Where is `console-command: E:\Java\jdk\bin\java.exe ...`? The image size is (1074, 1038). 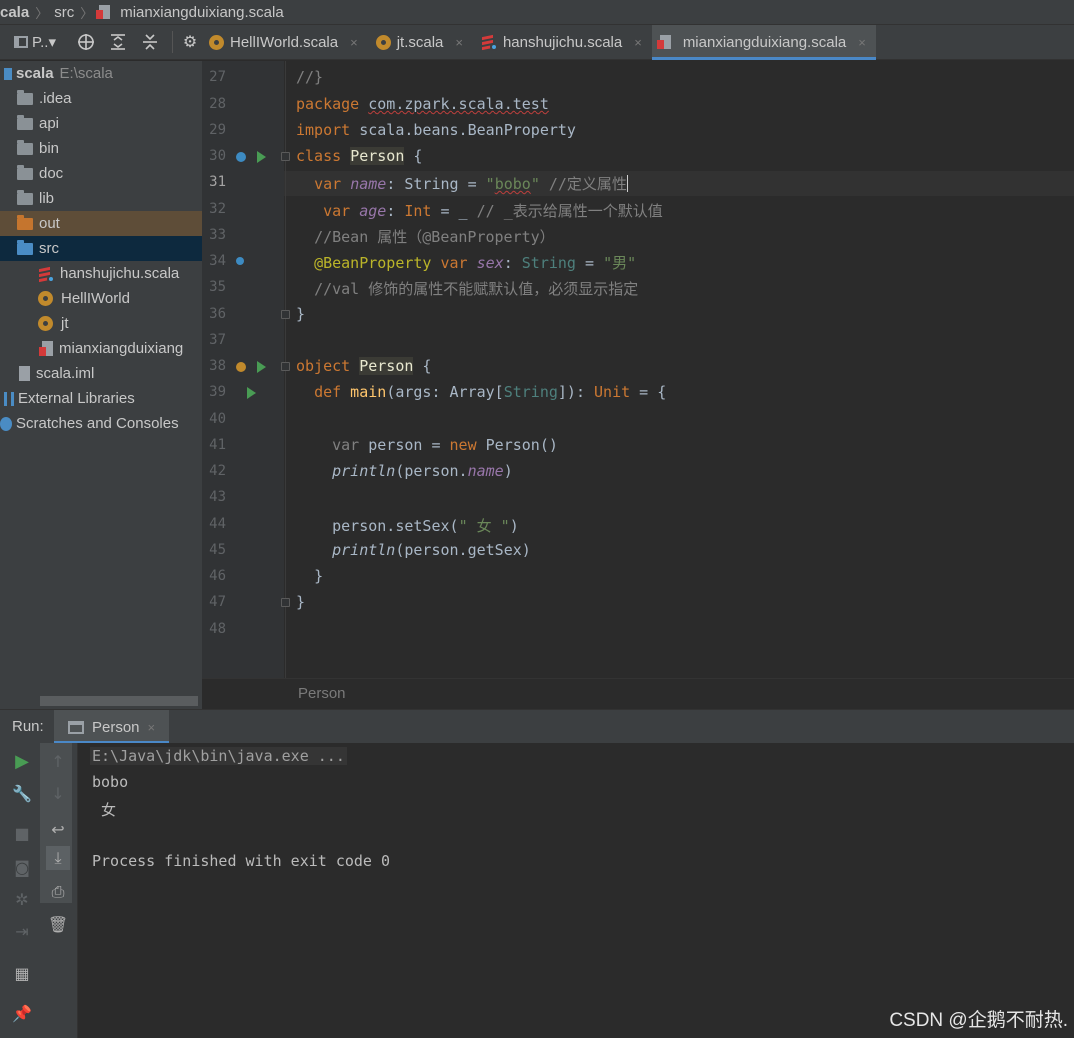
console-command: E:\Java\jdk\bin\java.exe ... is located at coordinates (218, 756).